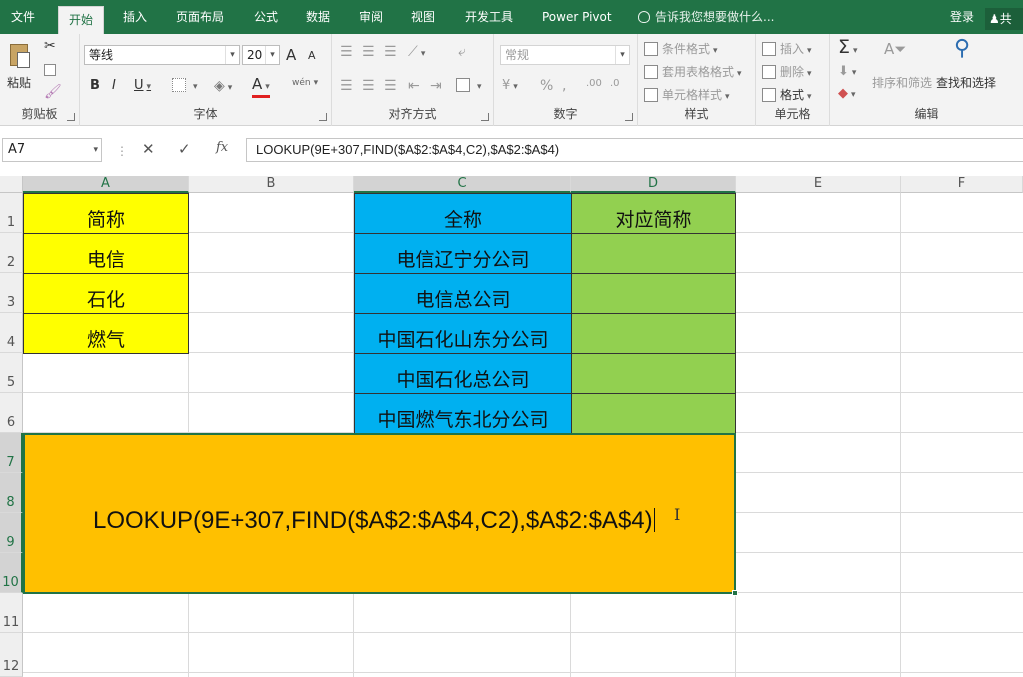 The height and width of the screenshot is (677, 1023). What do you see at coordinates (818, 184) in the screenshot?
I see `column-header-e: E` at bounding box center [818, 184].